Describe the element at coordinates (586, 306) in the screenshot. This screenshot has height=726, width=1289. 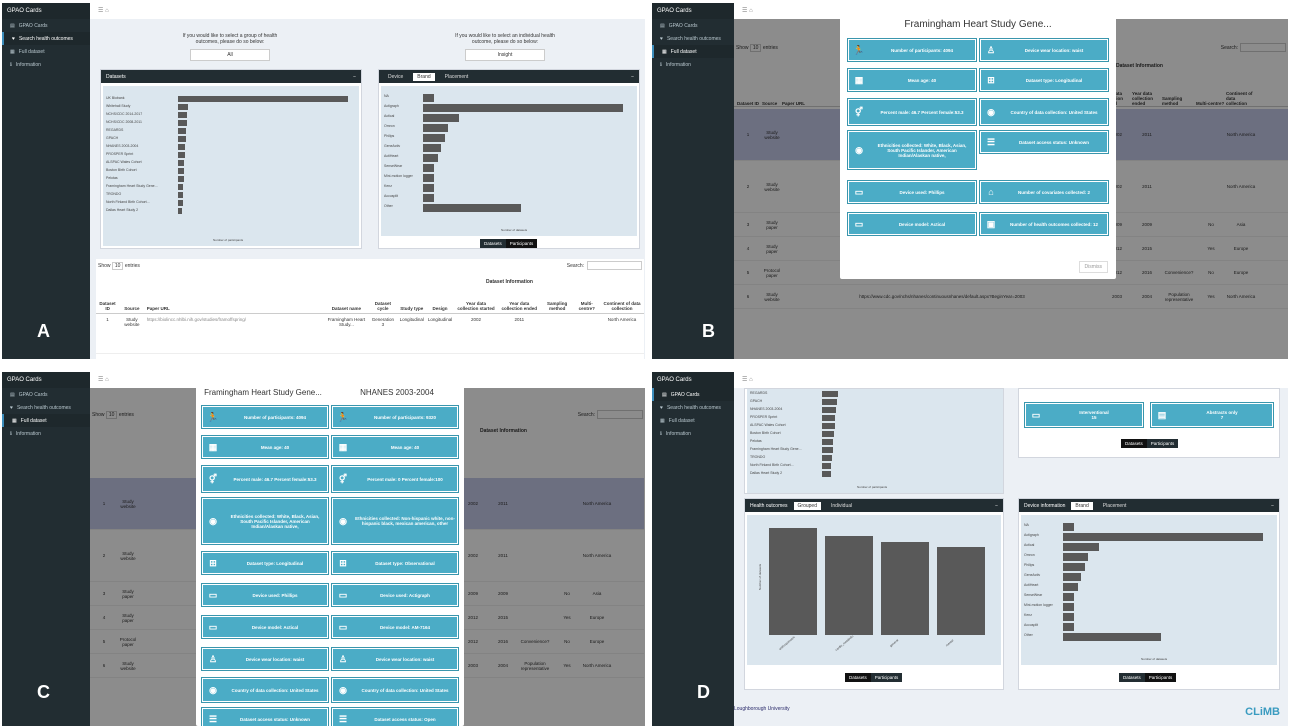
I see `col-multi-centre: Multi-centre?` at that location.